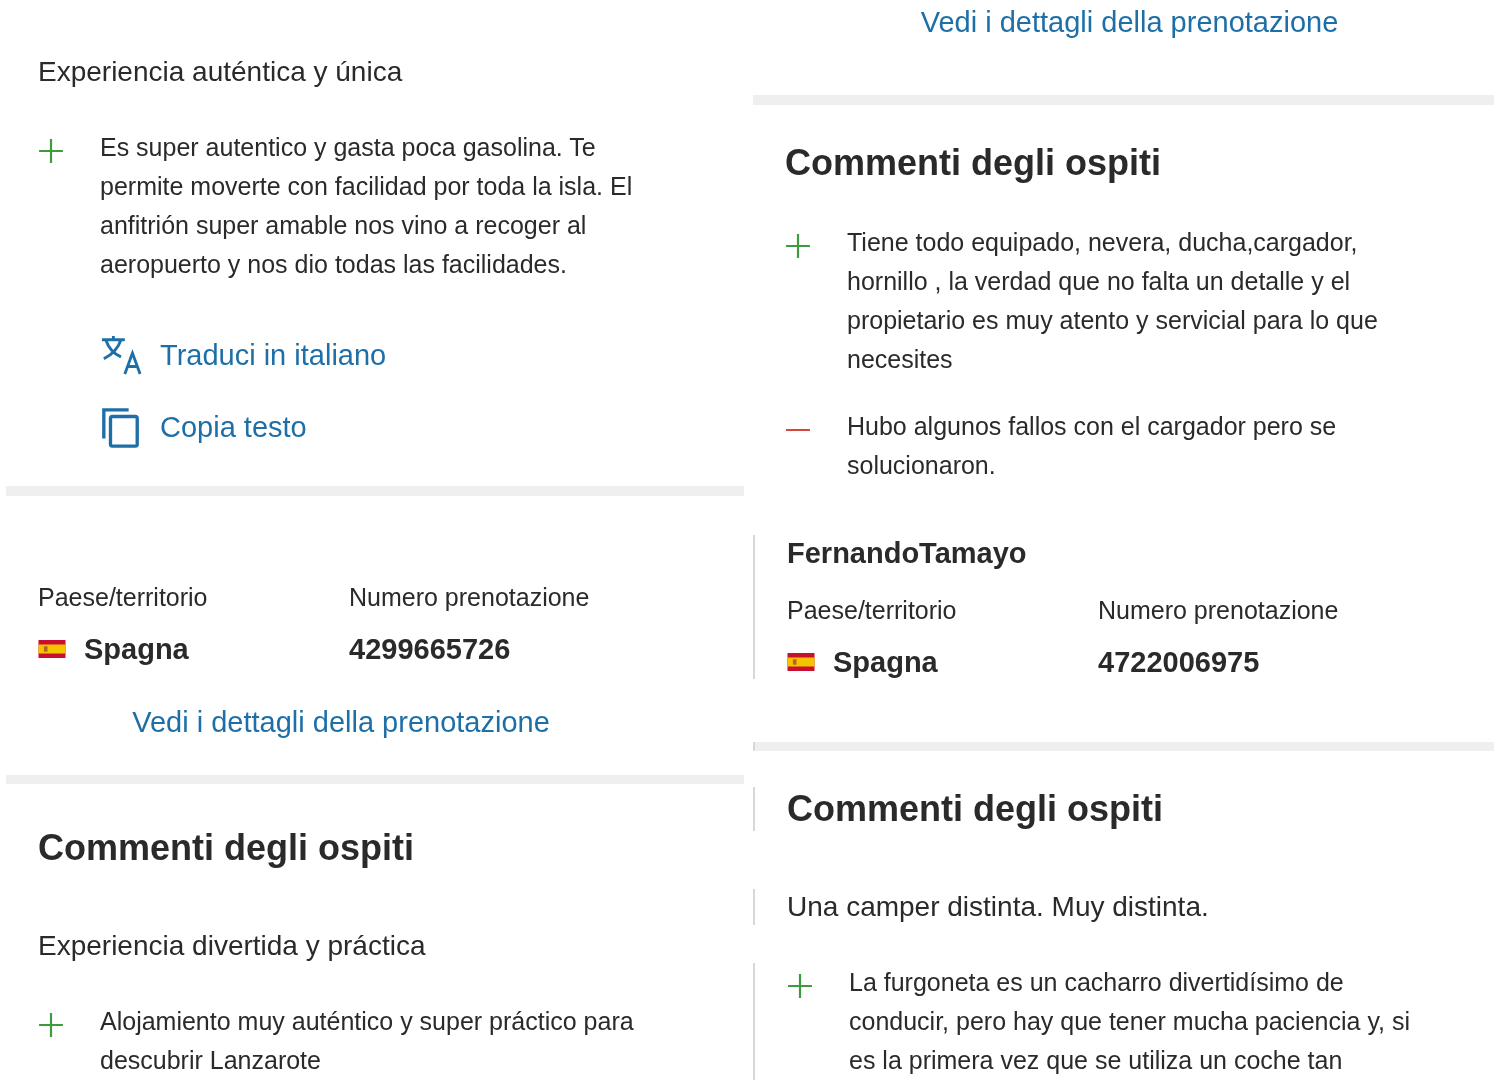  Describe the element at coordinates (367, 206) in the screenshot. I see `comment-text: Es super autentico y gasta poca gasolina. Te permite moverte con facilidad por toda la isla. El anfitrión super amable nos vino a recoger al aeropuerto y nos dio todas las facilidades.` at that location.